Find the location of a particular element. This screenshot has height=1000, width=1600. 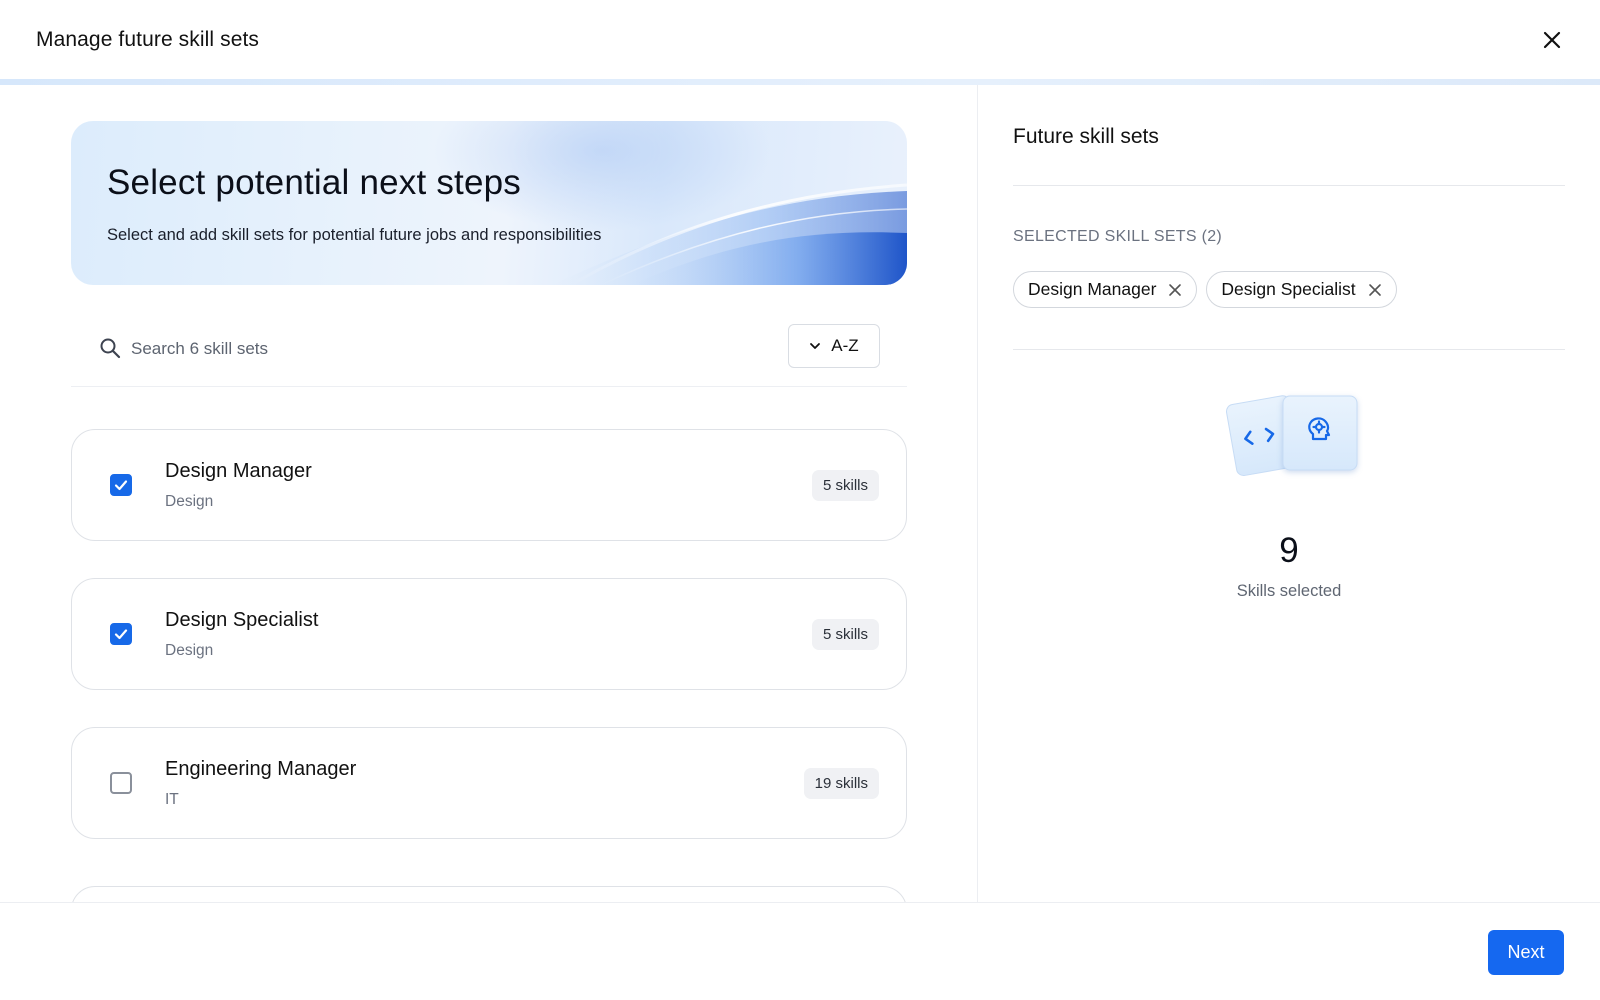

skills-illustration is located at coordinates (1291, 436).